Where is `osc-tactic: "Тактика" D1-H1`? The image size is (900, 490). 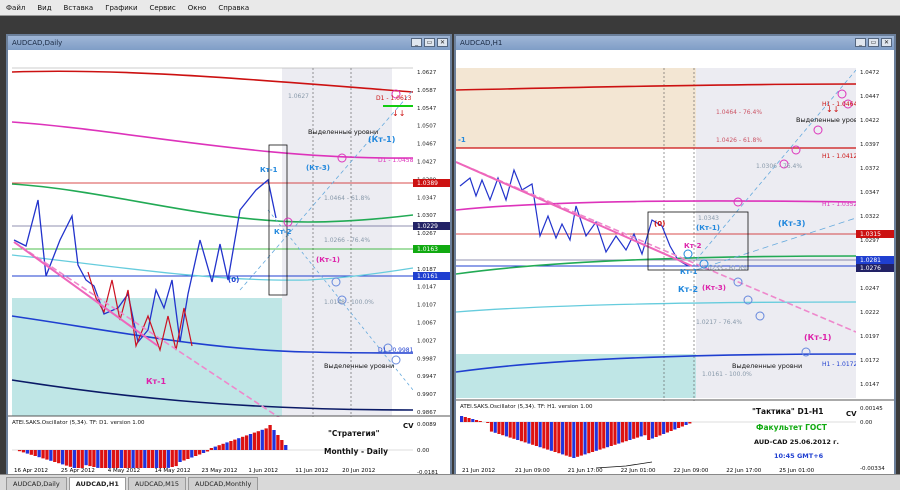 osc-tactic: "Тактика" D1-H1 is located at coordinates (788, 411).